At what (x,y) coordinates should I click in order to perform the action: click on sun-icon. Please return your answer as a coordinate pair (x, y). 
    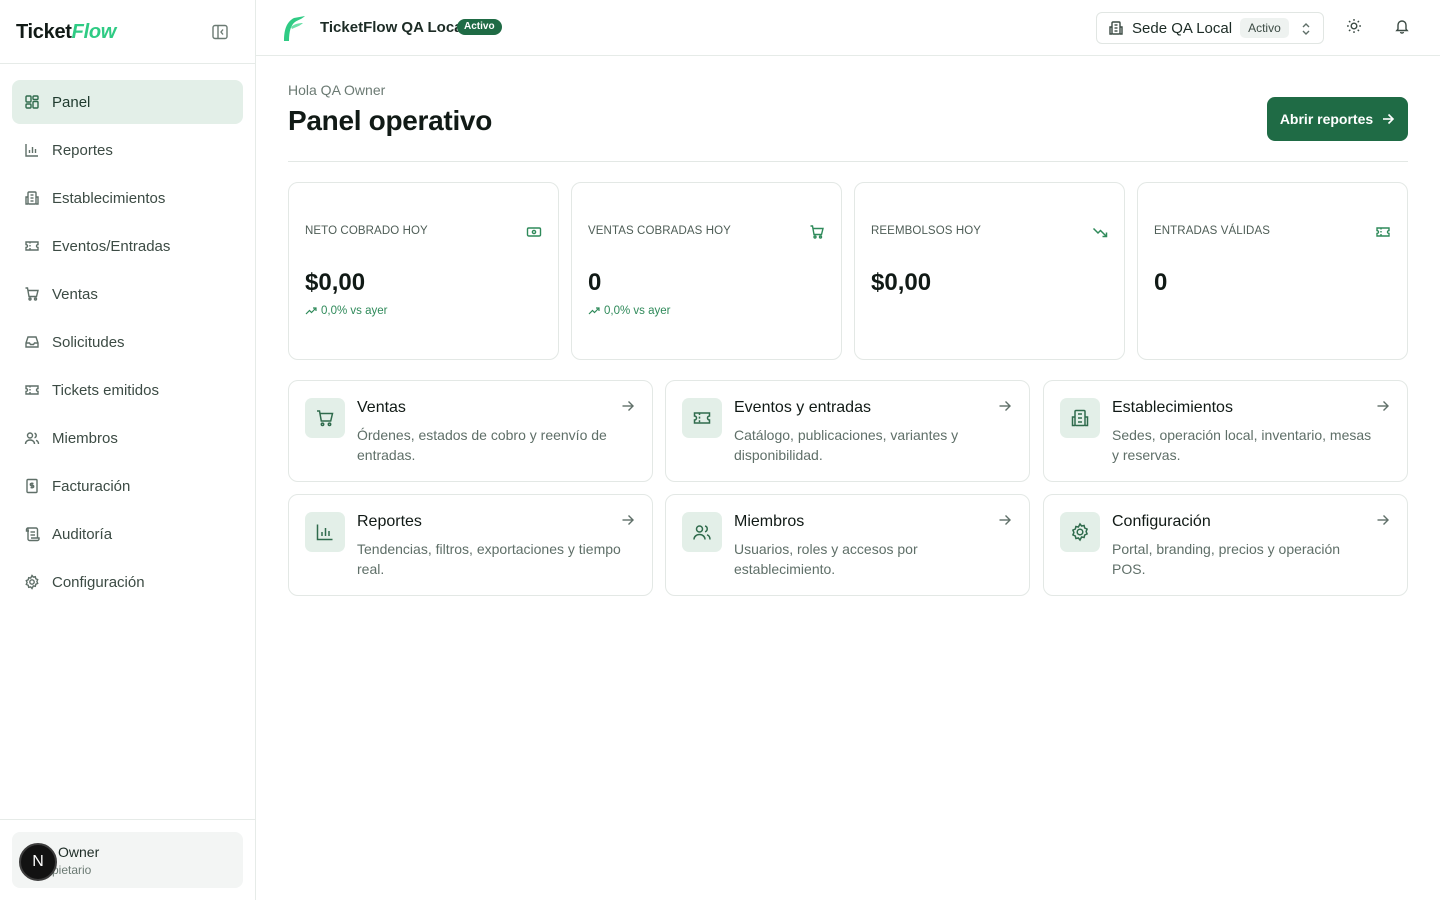
    Looking at the image, I should click on (1354, 28).